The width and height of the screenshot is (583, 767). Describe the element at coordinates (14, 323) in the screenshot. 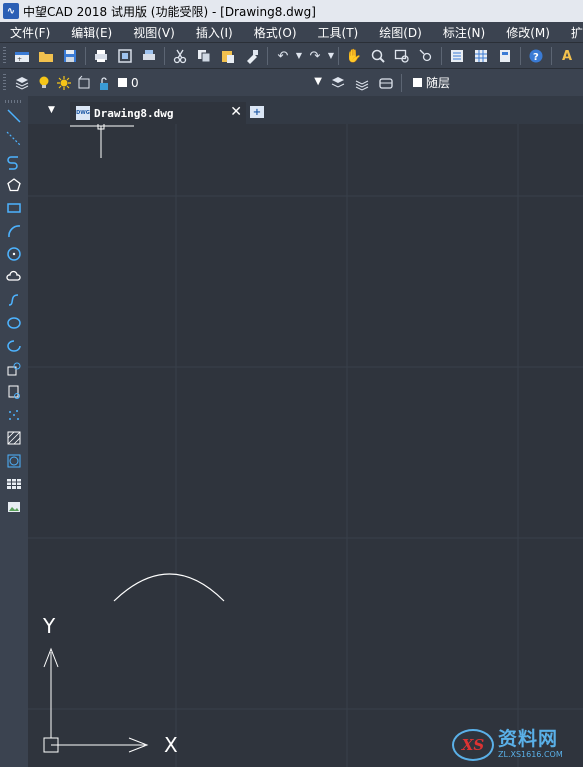

I see `ellipse-icon` at that location.